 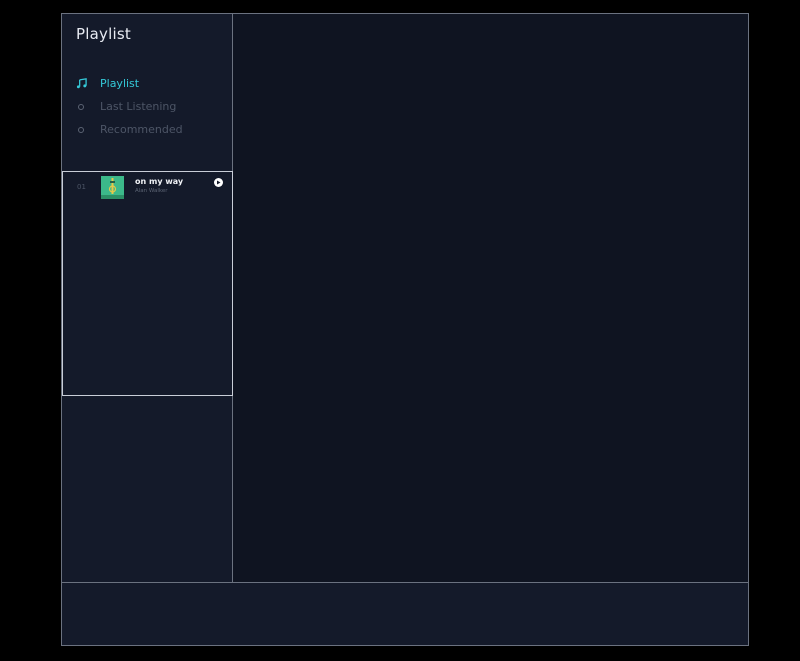 I want to click on music-note-icon, so click(x=81, y=84).